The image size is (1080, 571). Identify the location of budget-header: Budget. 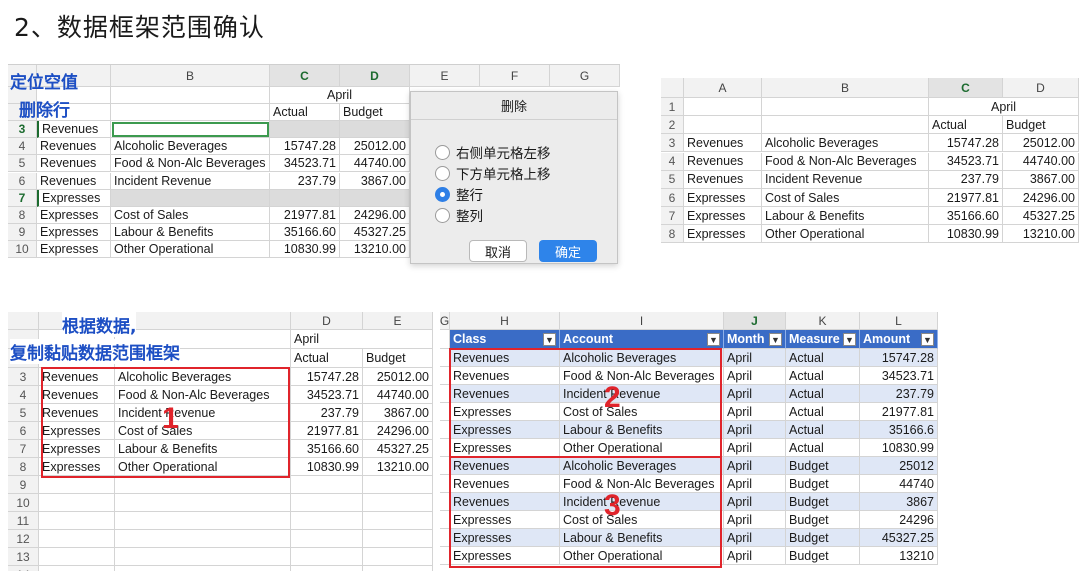
(1041, 125).